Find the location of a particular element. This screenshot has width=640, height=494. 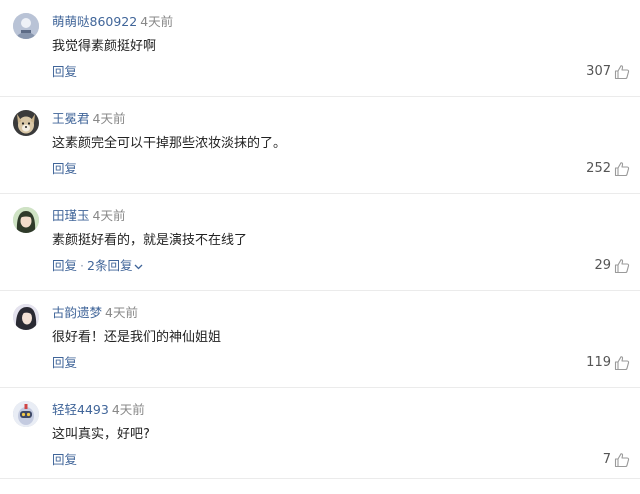

view-replies-label: 2条回复 is located at coordinates (110, 265).